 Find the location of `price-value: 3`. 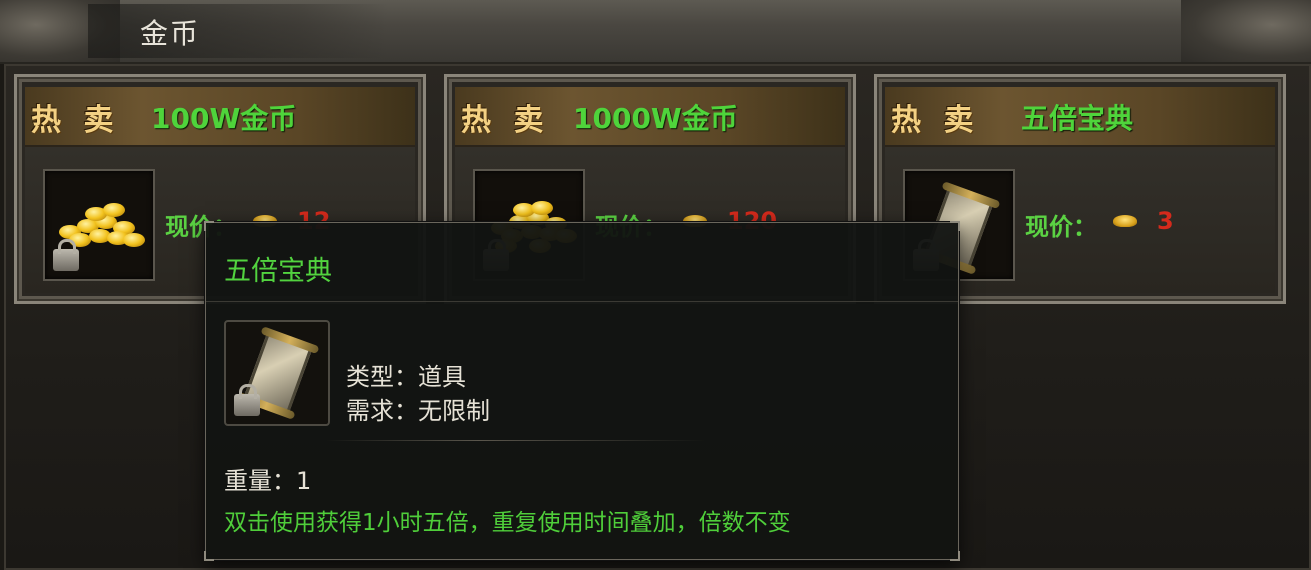

price-value: 3 is located at coordinates (1165, 221).